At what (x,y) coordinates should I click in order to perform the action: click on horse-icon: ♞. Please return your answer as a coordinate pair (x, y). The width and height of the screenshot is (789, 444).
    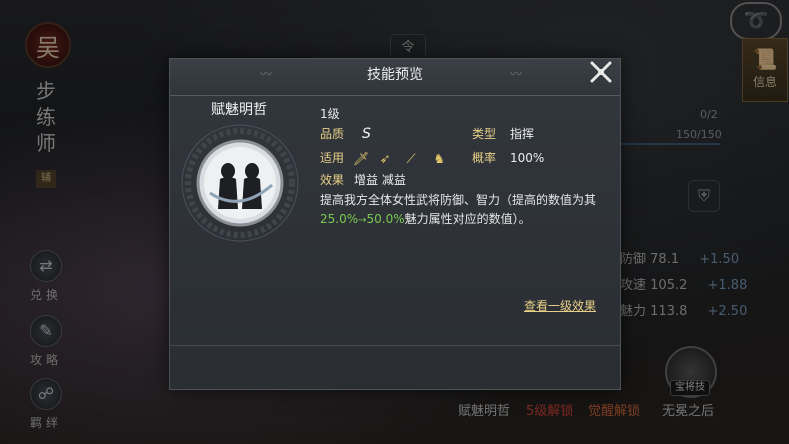
    Looking at the image, I should click on (439, 159).